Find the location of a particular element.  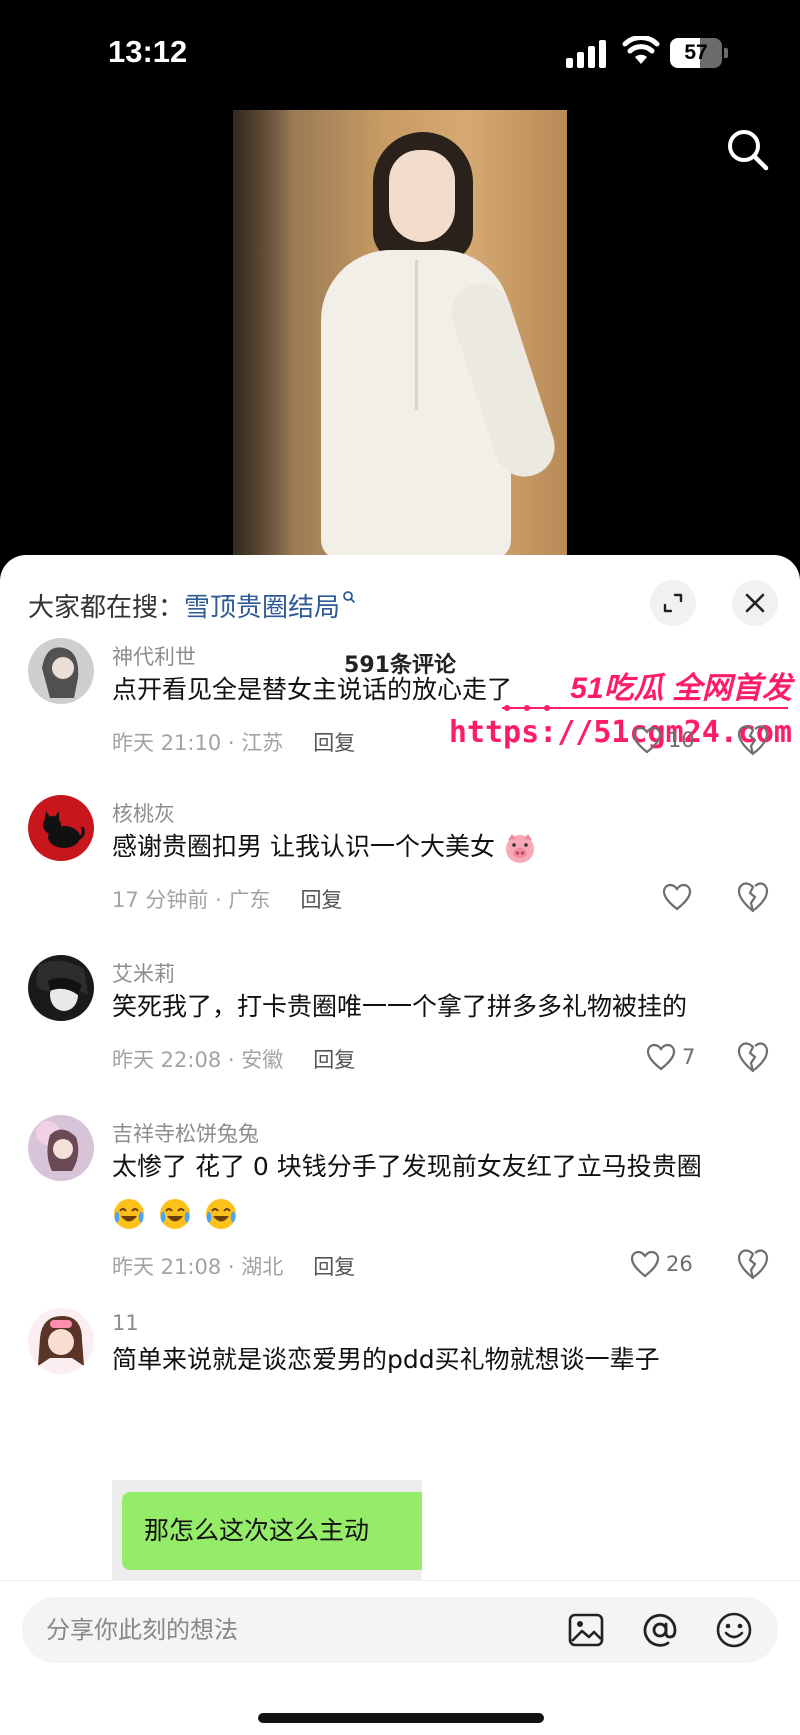

expand-icon is located at coordinates (673, 603).